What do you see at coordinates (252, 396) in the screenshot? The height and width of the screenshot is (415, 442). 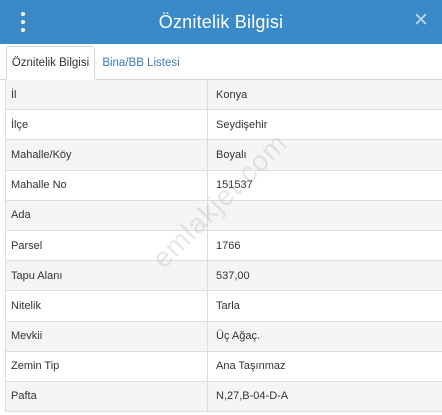 I see `row-value: N,27,B-04-D-A` at bounding box center [252, 396].